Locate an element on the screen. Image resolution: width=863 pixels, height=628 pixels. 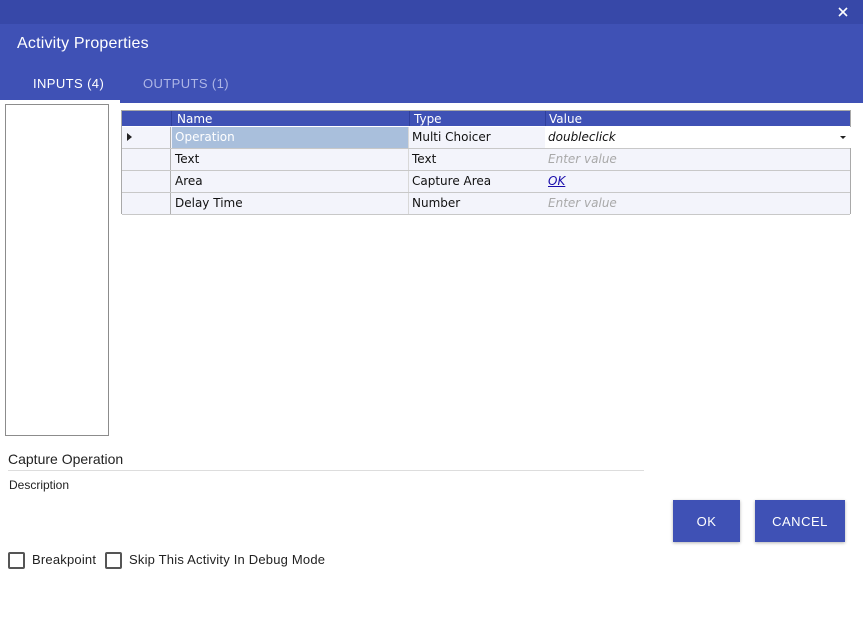
skip-debug-label: Skip This Activity In Debug Mode is located at coordinates (227, 559).